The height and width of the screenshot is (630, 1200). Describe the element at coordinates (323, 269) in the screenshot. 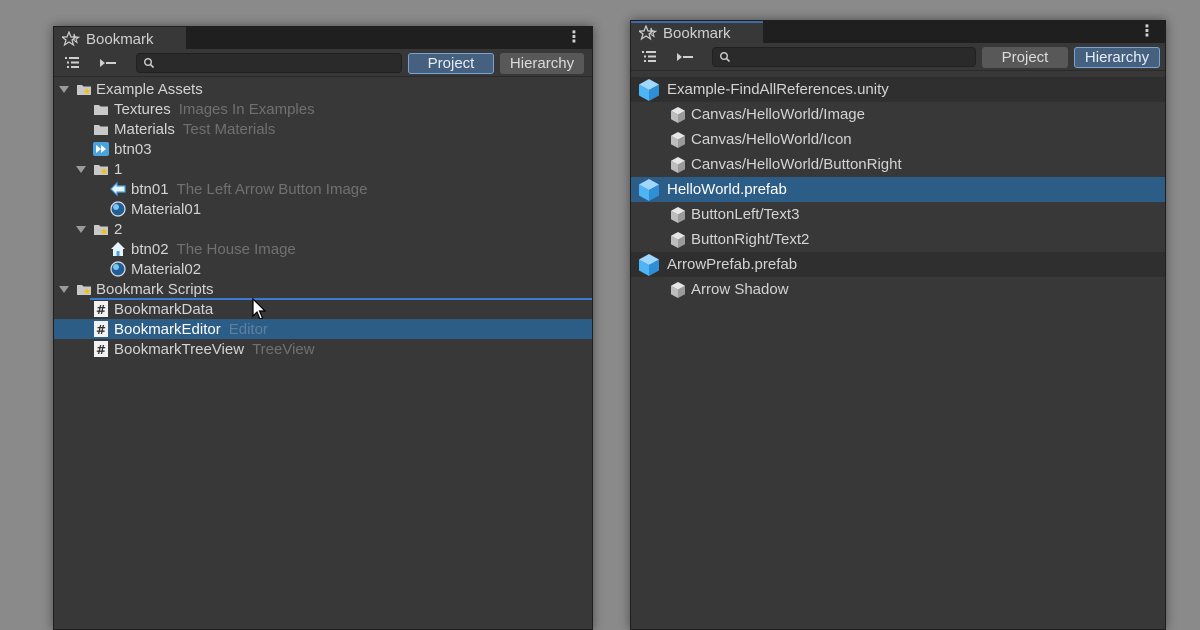

I see `tree-row-material02: Material02` at that location.